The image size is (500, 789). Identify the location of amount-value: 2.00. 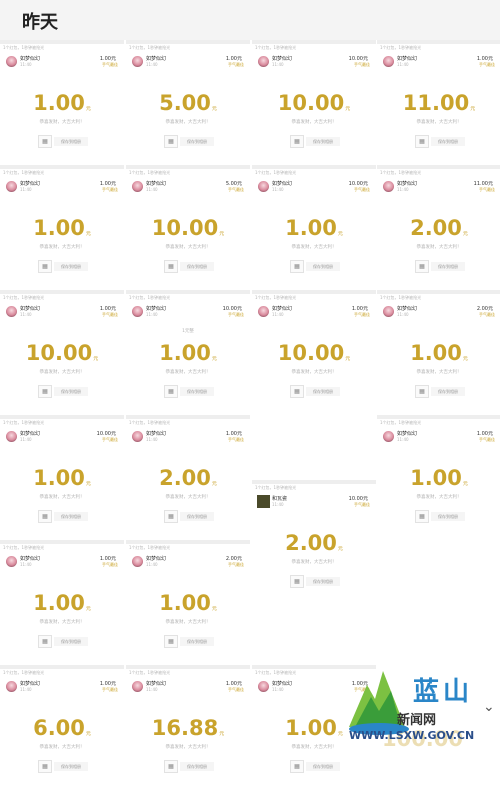
(436, 228).